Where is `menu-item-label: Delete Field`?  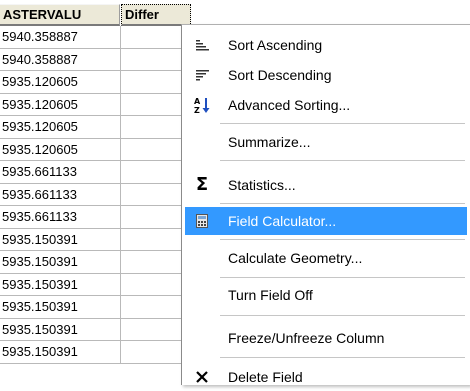 menu-item-label: Delete Field is located at coordinates (265, 377).